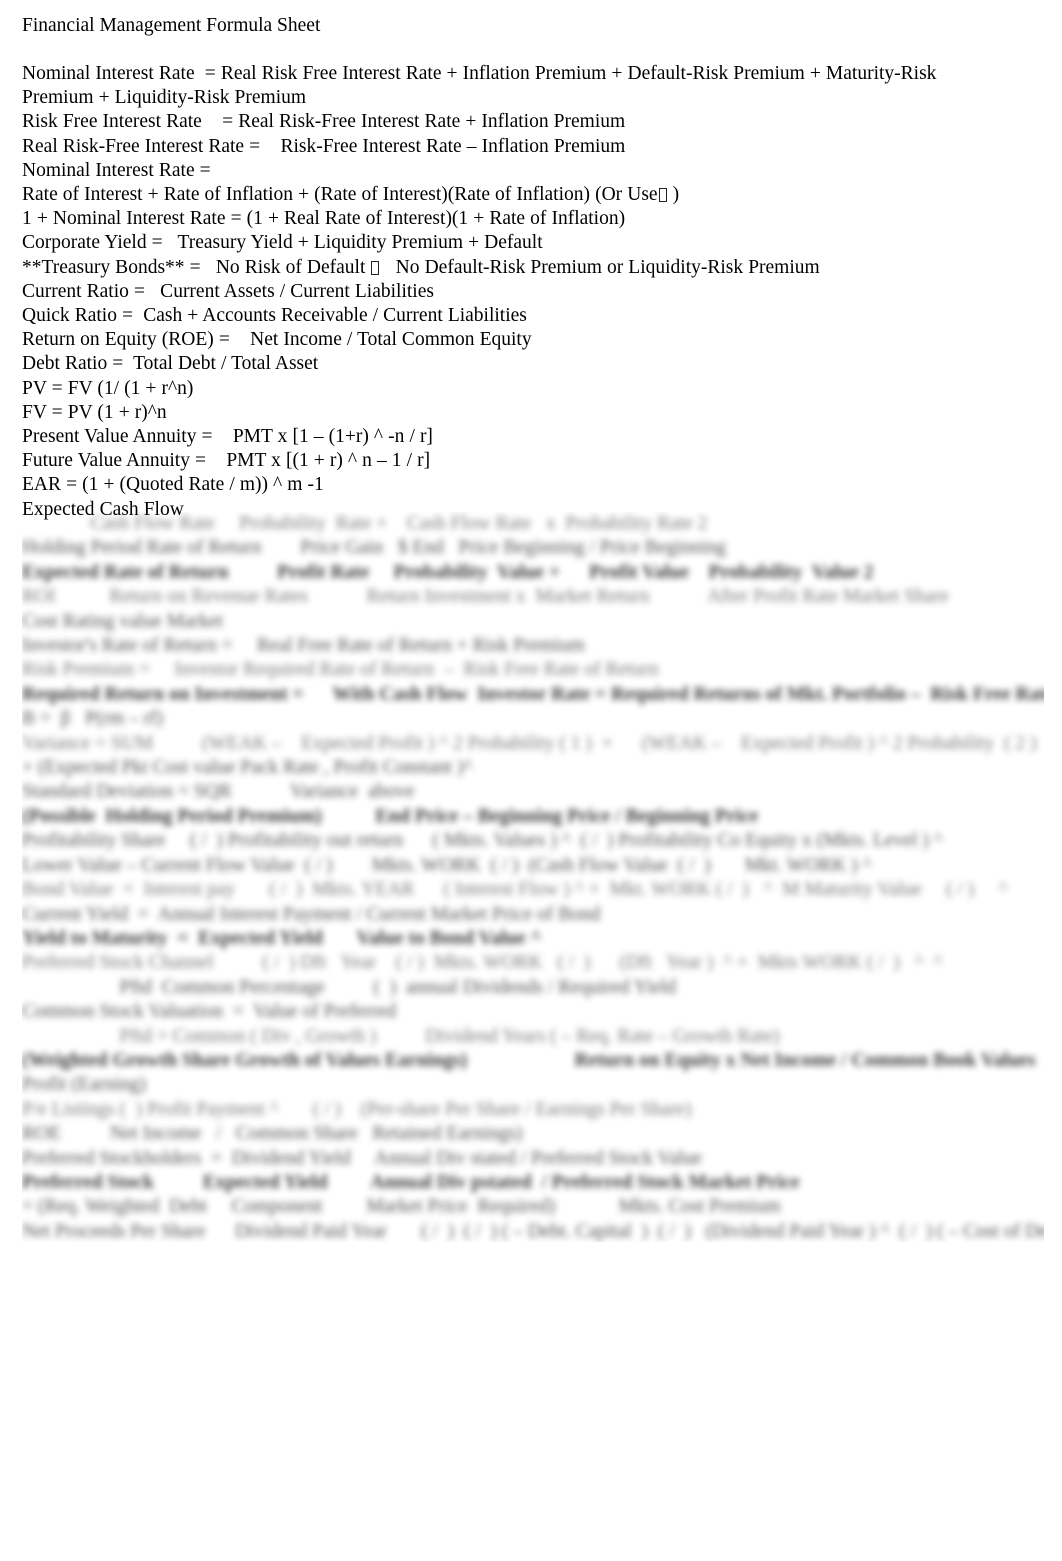 The height and width of the screenshot is (1561, 1062). I want to click on page-title: Financial Management Formula Sheet, so click(171, 25).